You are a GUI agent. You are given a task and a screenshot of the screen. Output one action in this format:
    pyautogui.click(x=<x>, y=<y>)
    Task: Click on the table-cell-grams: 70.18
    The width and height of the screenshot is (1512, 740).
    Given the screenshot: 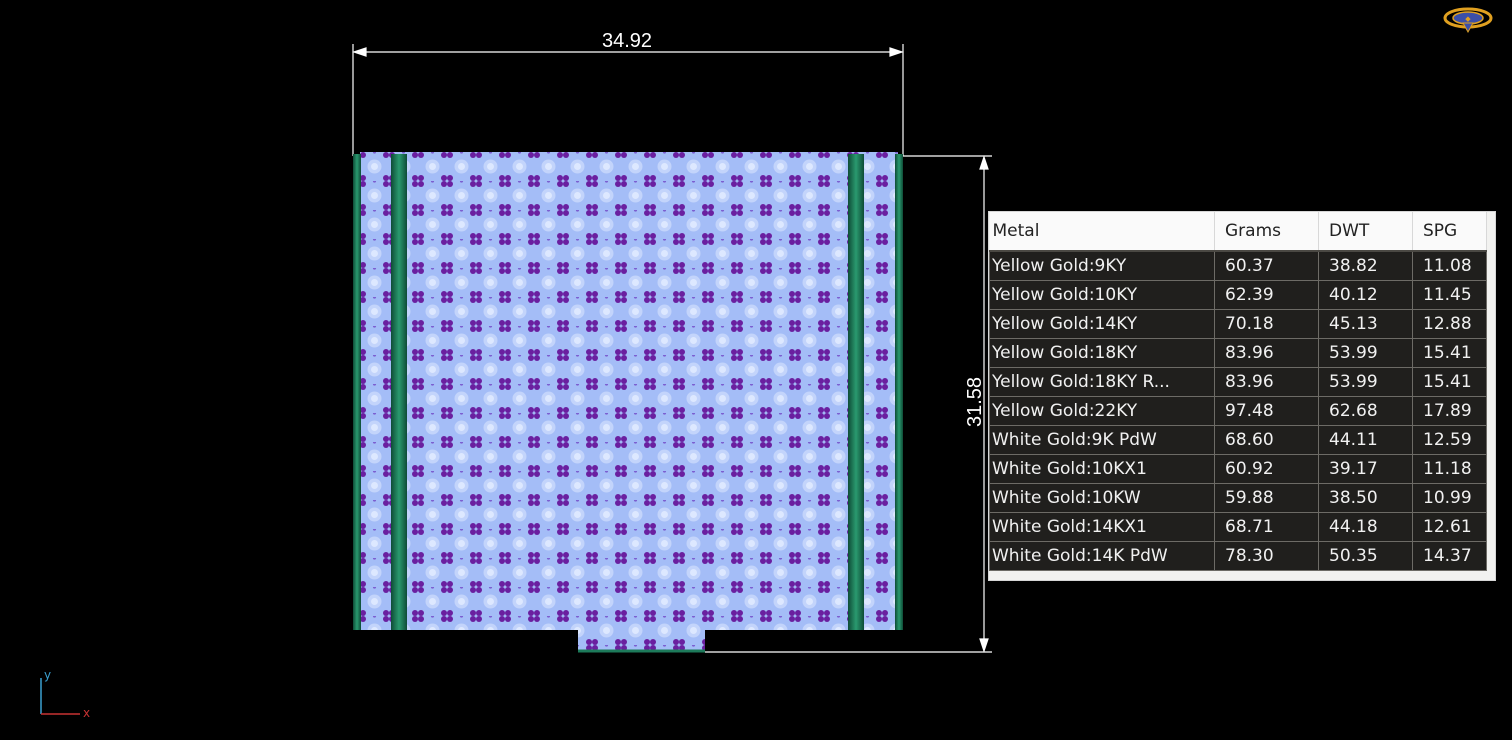 What is the action you would take?
    pyautogui.click(x=1266, y=324)
    